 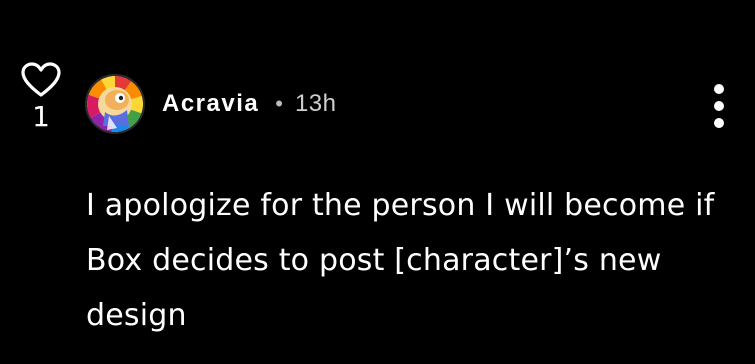 I want to click on more-options-button, so click(x=719, y=106).